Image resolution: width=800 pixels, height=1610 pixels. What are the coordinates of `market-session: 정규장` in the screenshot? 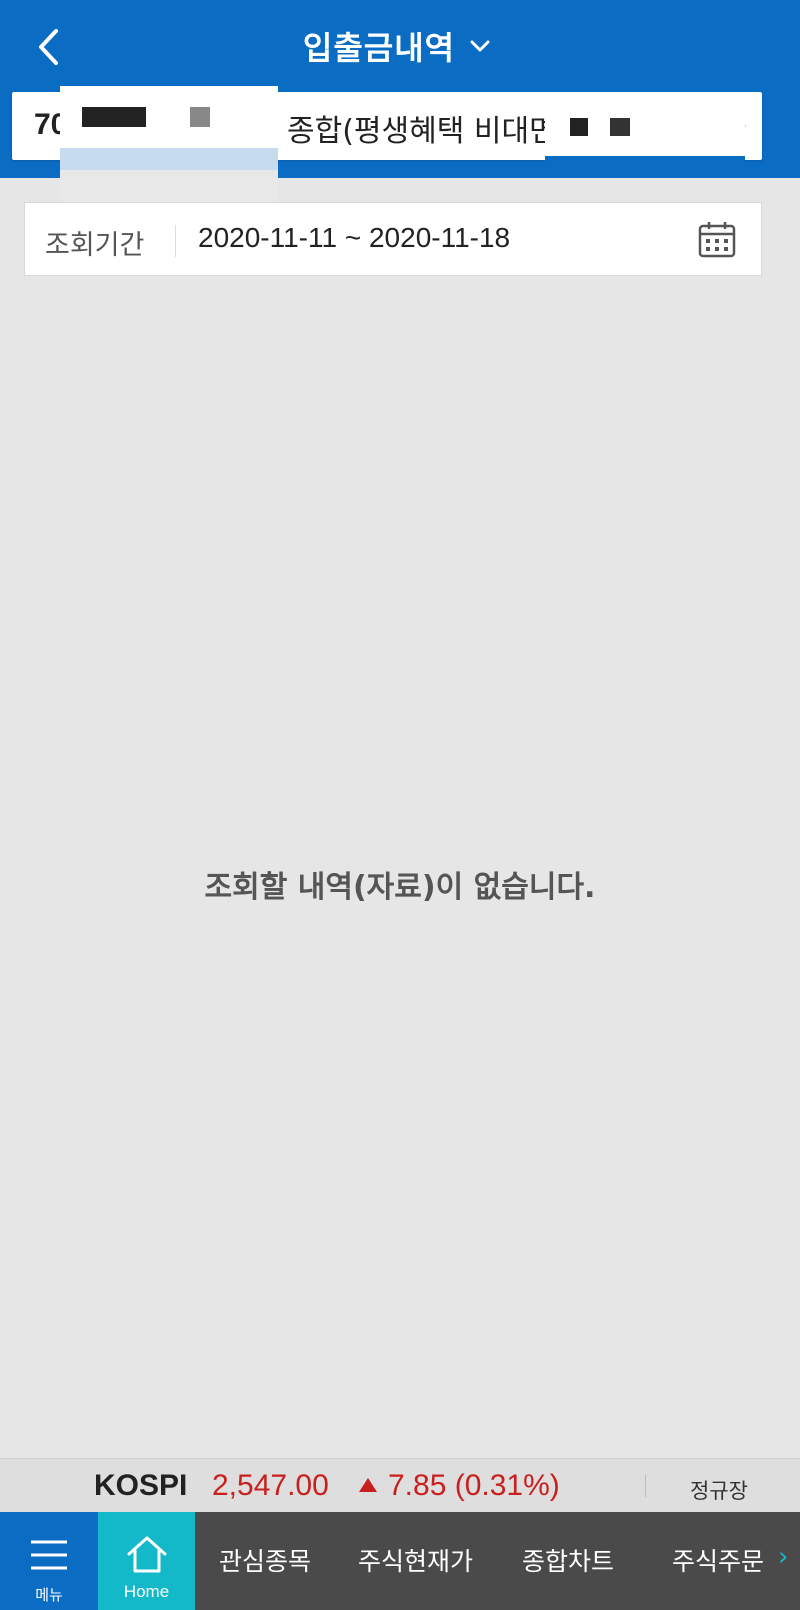 It's located at (719, 1491).